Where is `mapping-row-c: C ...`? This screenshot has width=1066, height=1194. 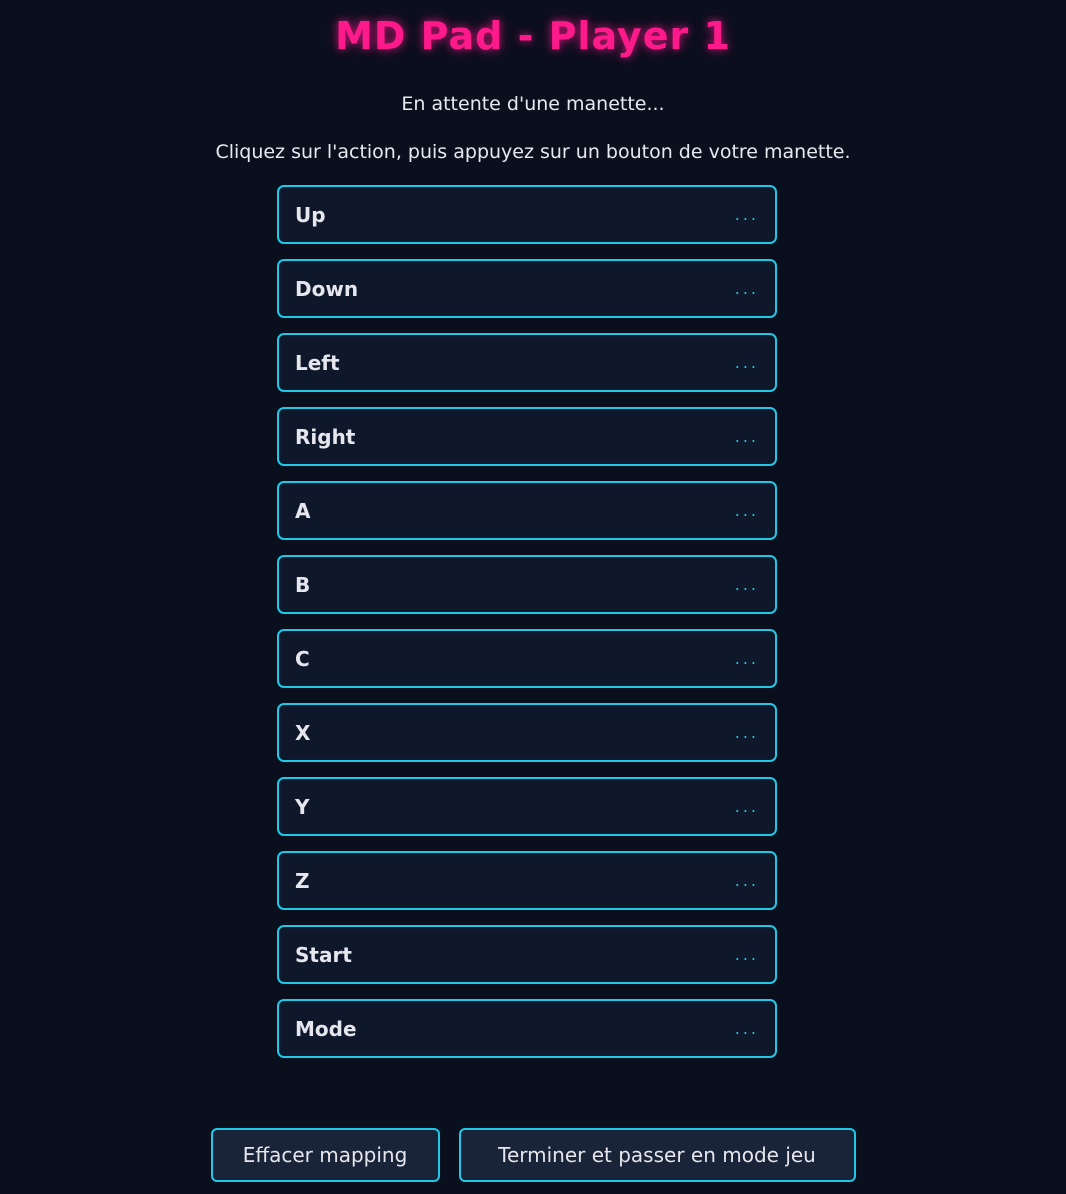 mapping-row-c: C ... is located at coordinates (527, 658).